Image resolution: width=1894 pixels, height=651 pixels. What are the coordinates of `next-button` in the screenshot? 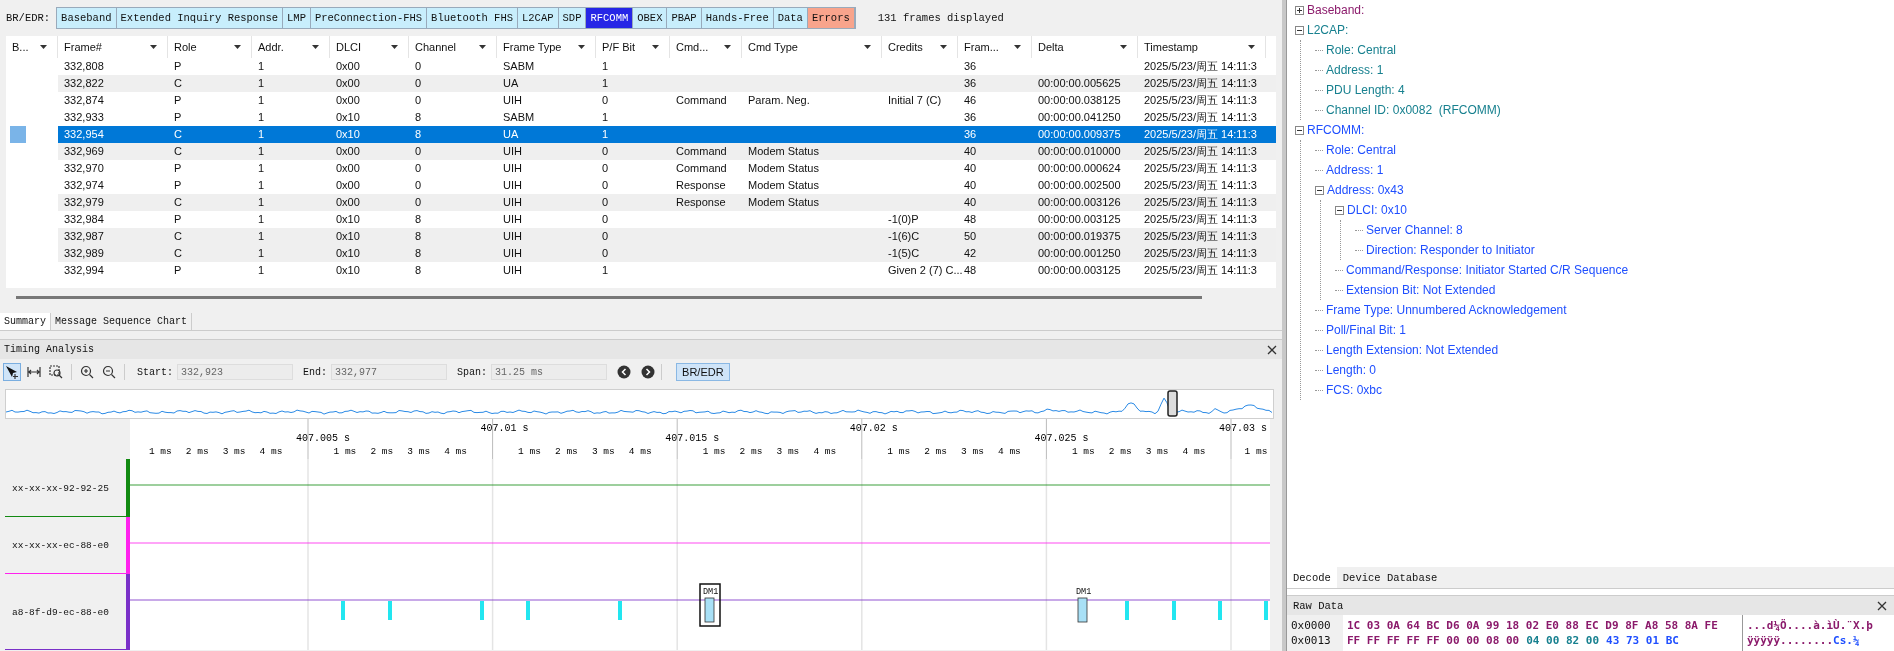 It's located at (648, 372).